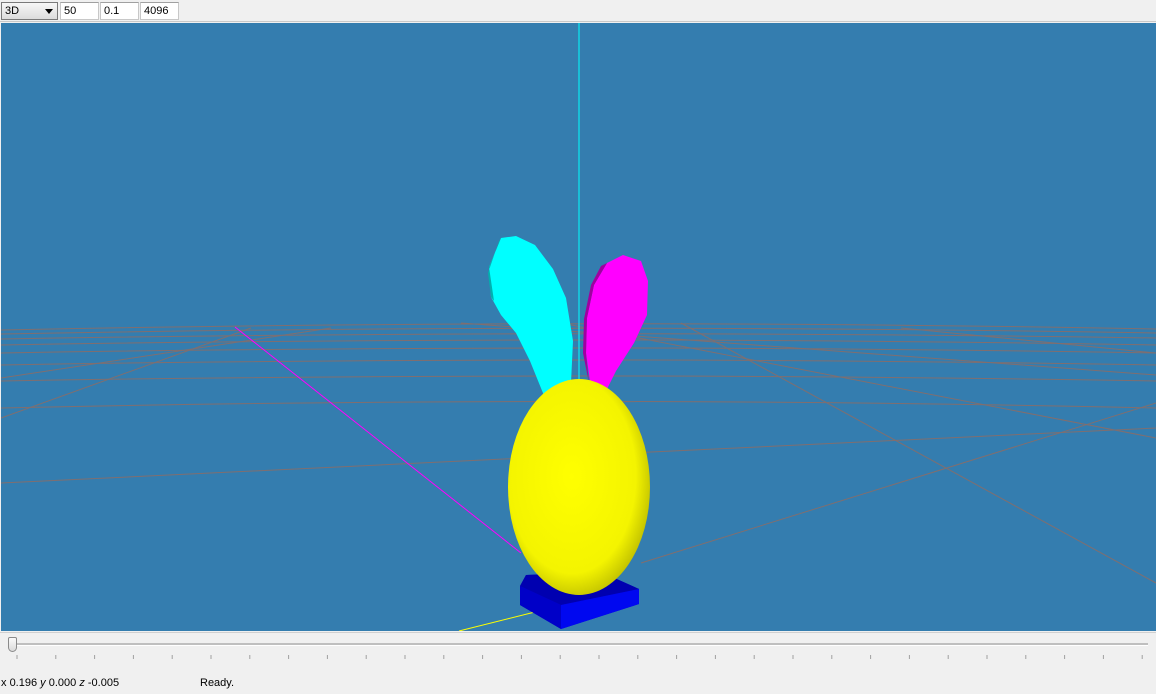 This screenshot has width=1156, height=694. What do you see at coordinates (12, 11) in the screenshot?
I see `view-mode-value: 3D` at bounding box center [12, 11].